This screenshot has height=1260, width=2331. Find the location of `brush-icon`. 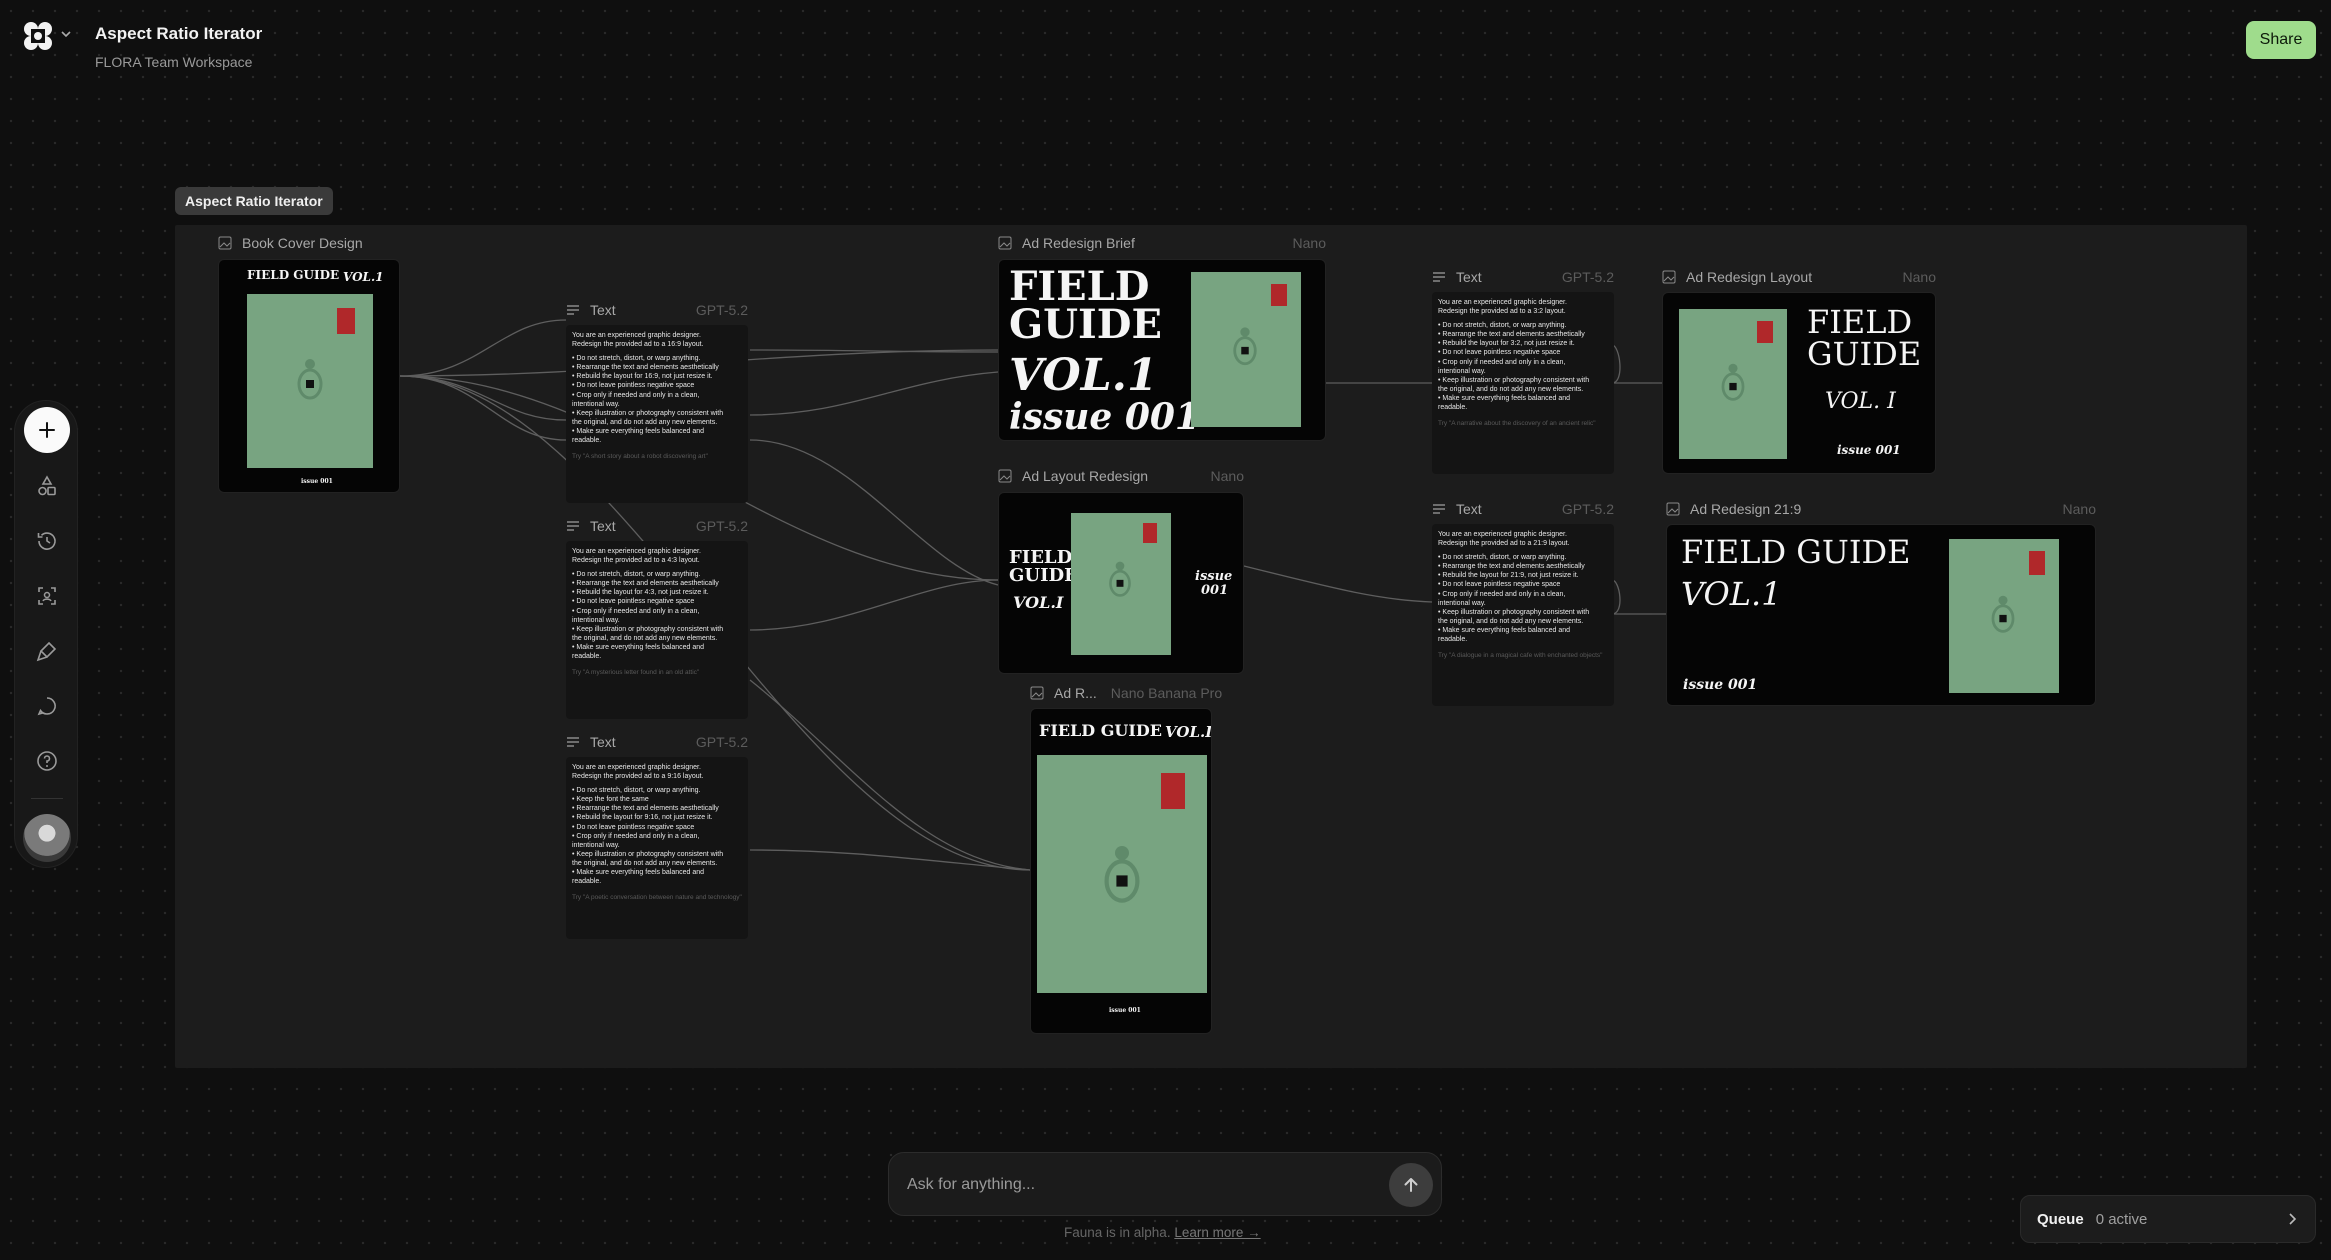

brush-icon is located at coordinates (47, 651).